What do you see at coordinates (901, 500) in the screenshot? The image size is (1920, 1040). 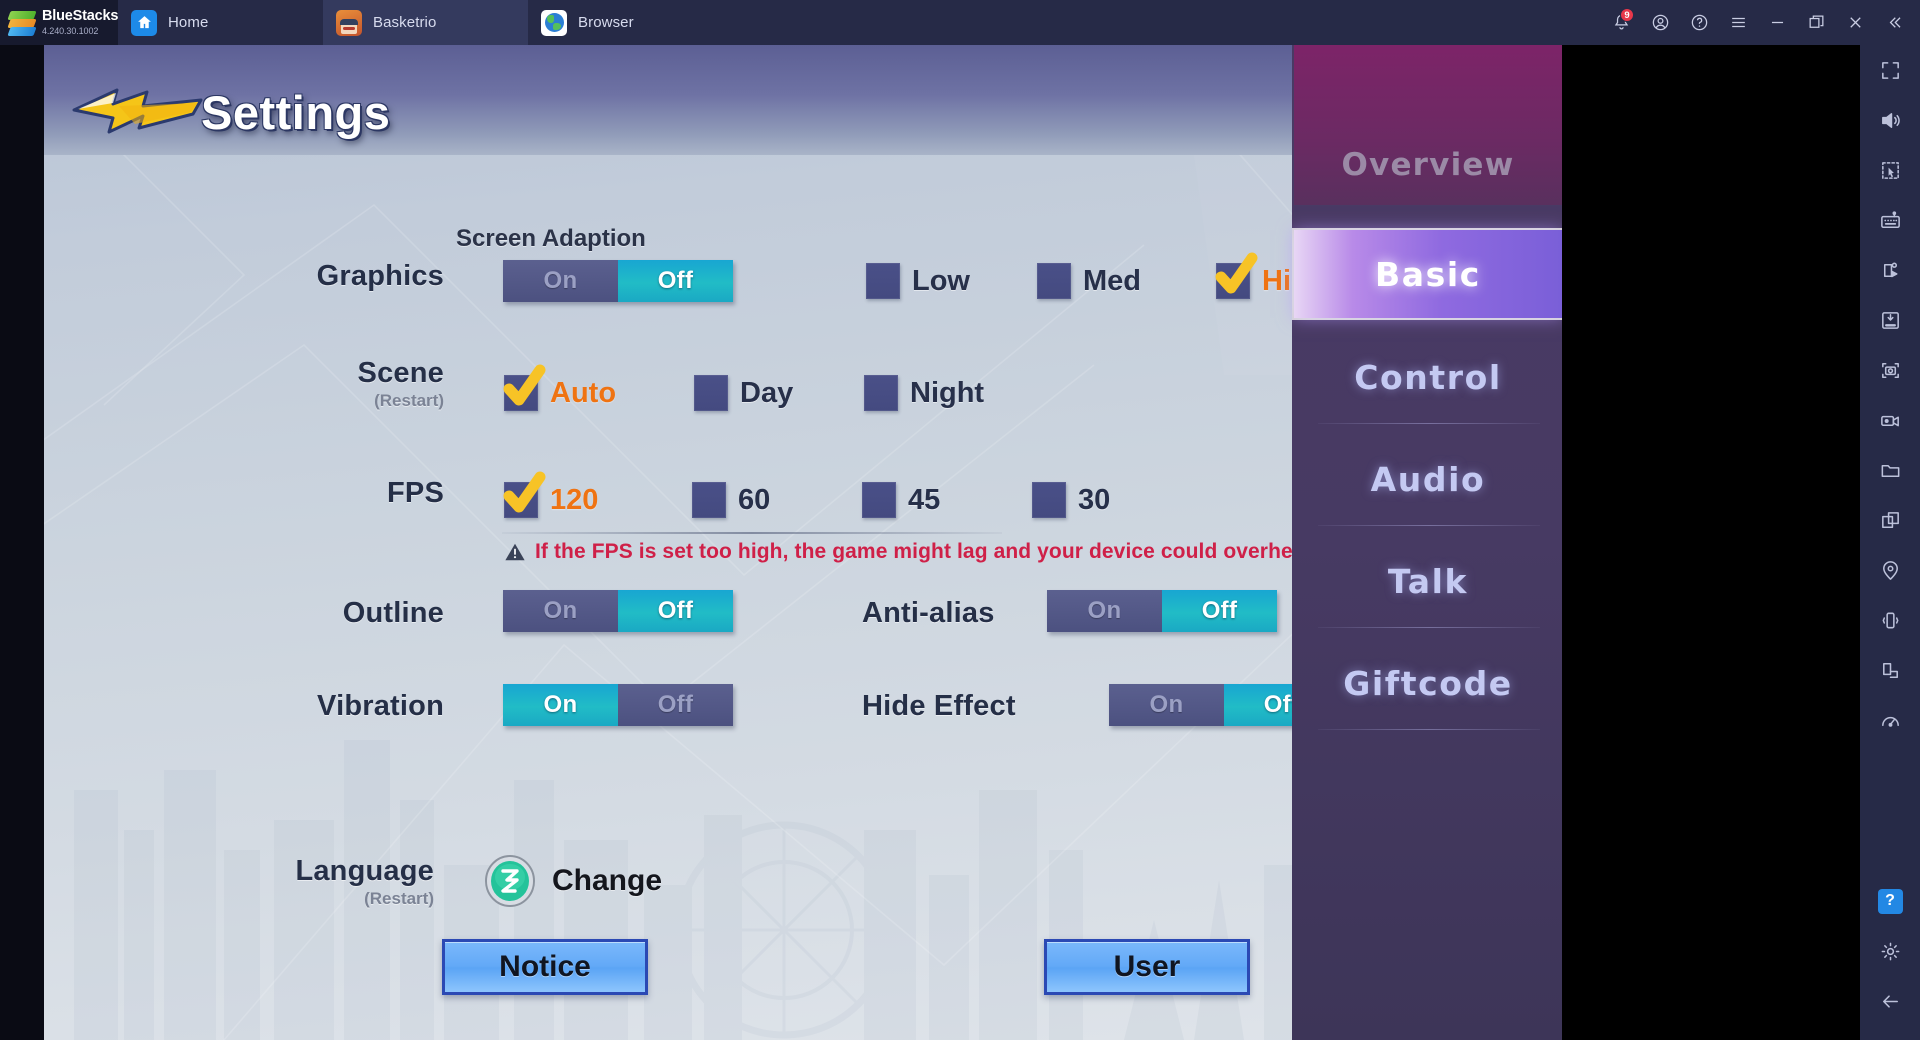 I see `fps-option-45: 45` at bounding box center [901, 500].